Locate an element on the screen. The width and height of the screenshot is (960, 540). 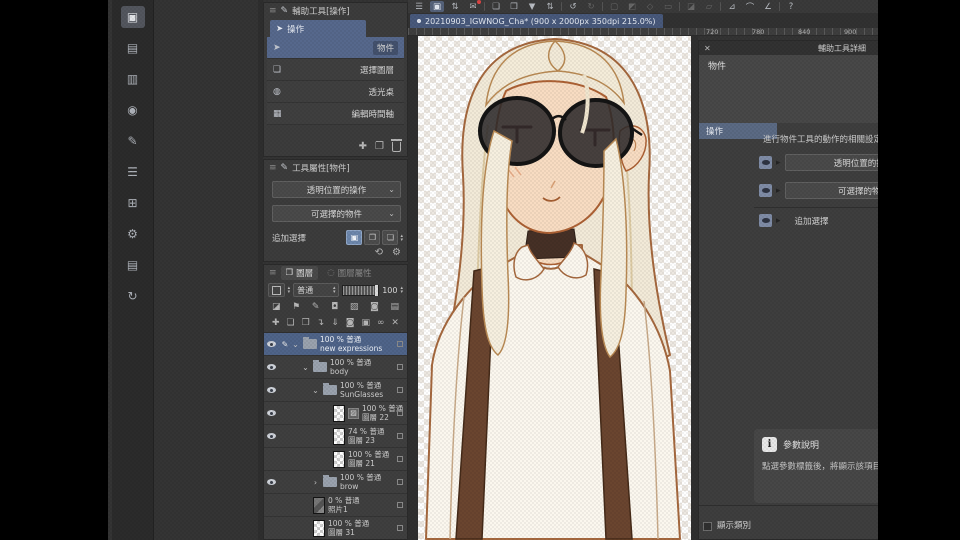
show-category-checkbox is located at coordinates (707, 526).